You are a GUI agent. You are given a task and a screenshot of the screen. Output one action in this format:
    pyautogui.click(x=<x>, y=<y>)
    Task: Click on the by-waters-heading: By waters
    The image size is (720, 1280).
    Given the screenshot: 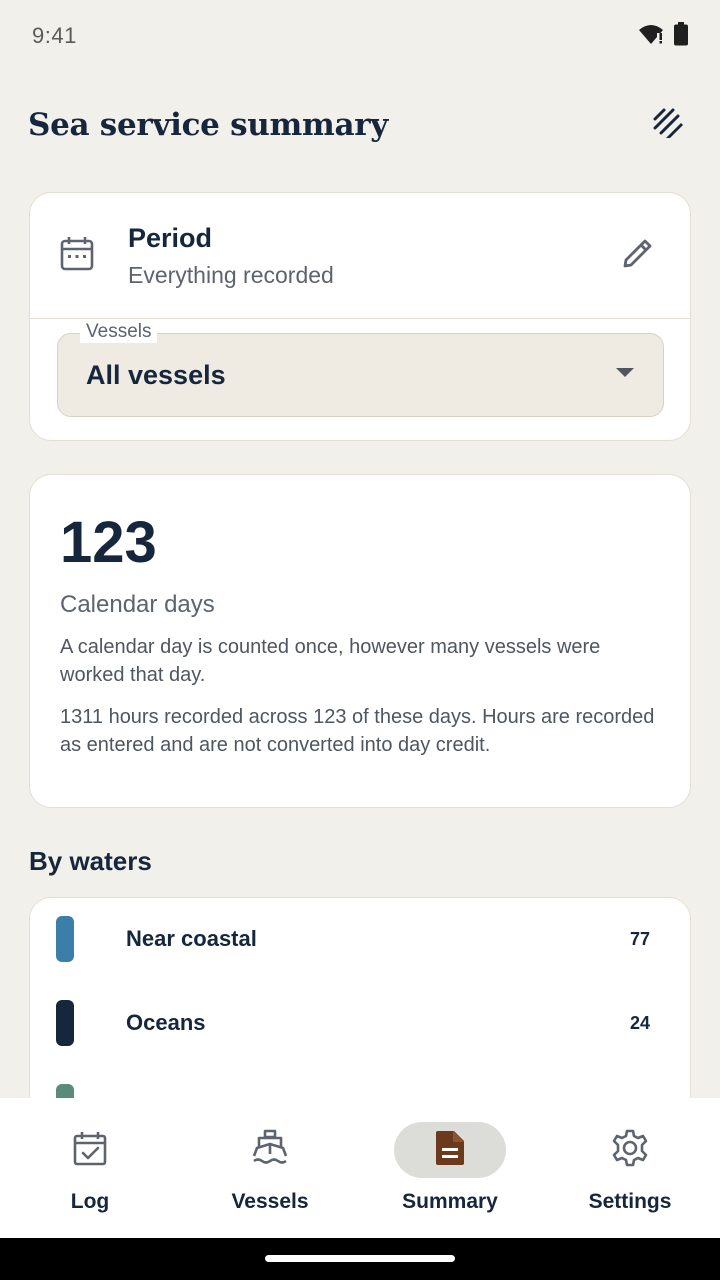 What is the action you would take?
    pyautogui.click(x=90, y=861)
    